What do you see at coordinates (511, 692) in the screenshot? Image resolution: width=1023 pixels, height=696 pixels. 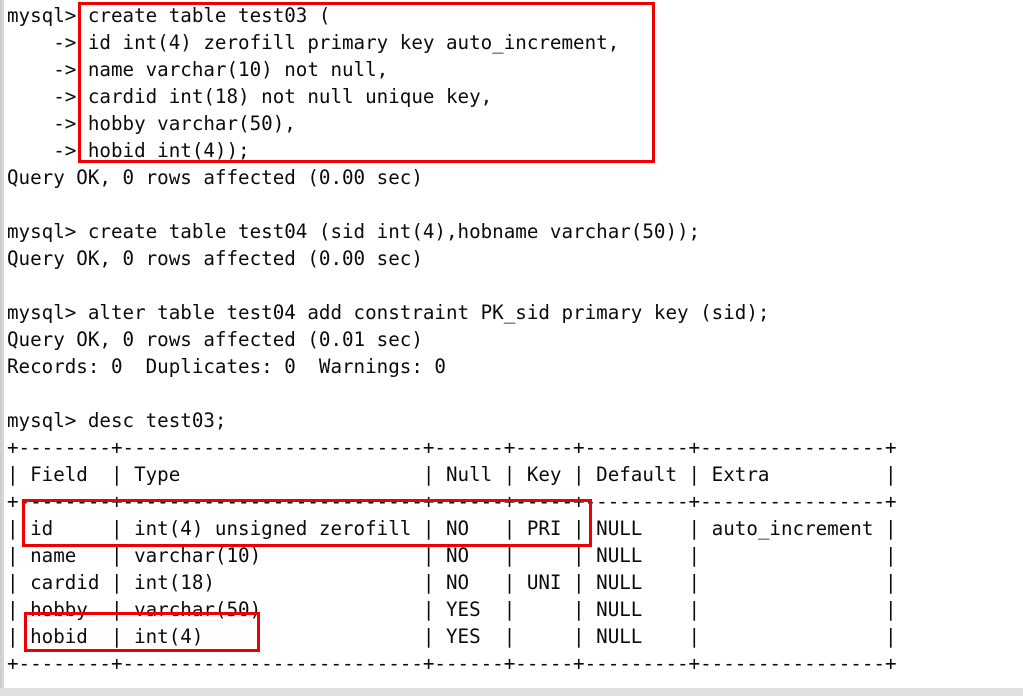 I see `window-bottom-strip` at bounding box center [511, 692].